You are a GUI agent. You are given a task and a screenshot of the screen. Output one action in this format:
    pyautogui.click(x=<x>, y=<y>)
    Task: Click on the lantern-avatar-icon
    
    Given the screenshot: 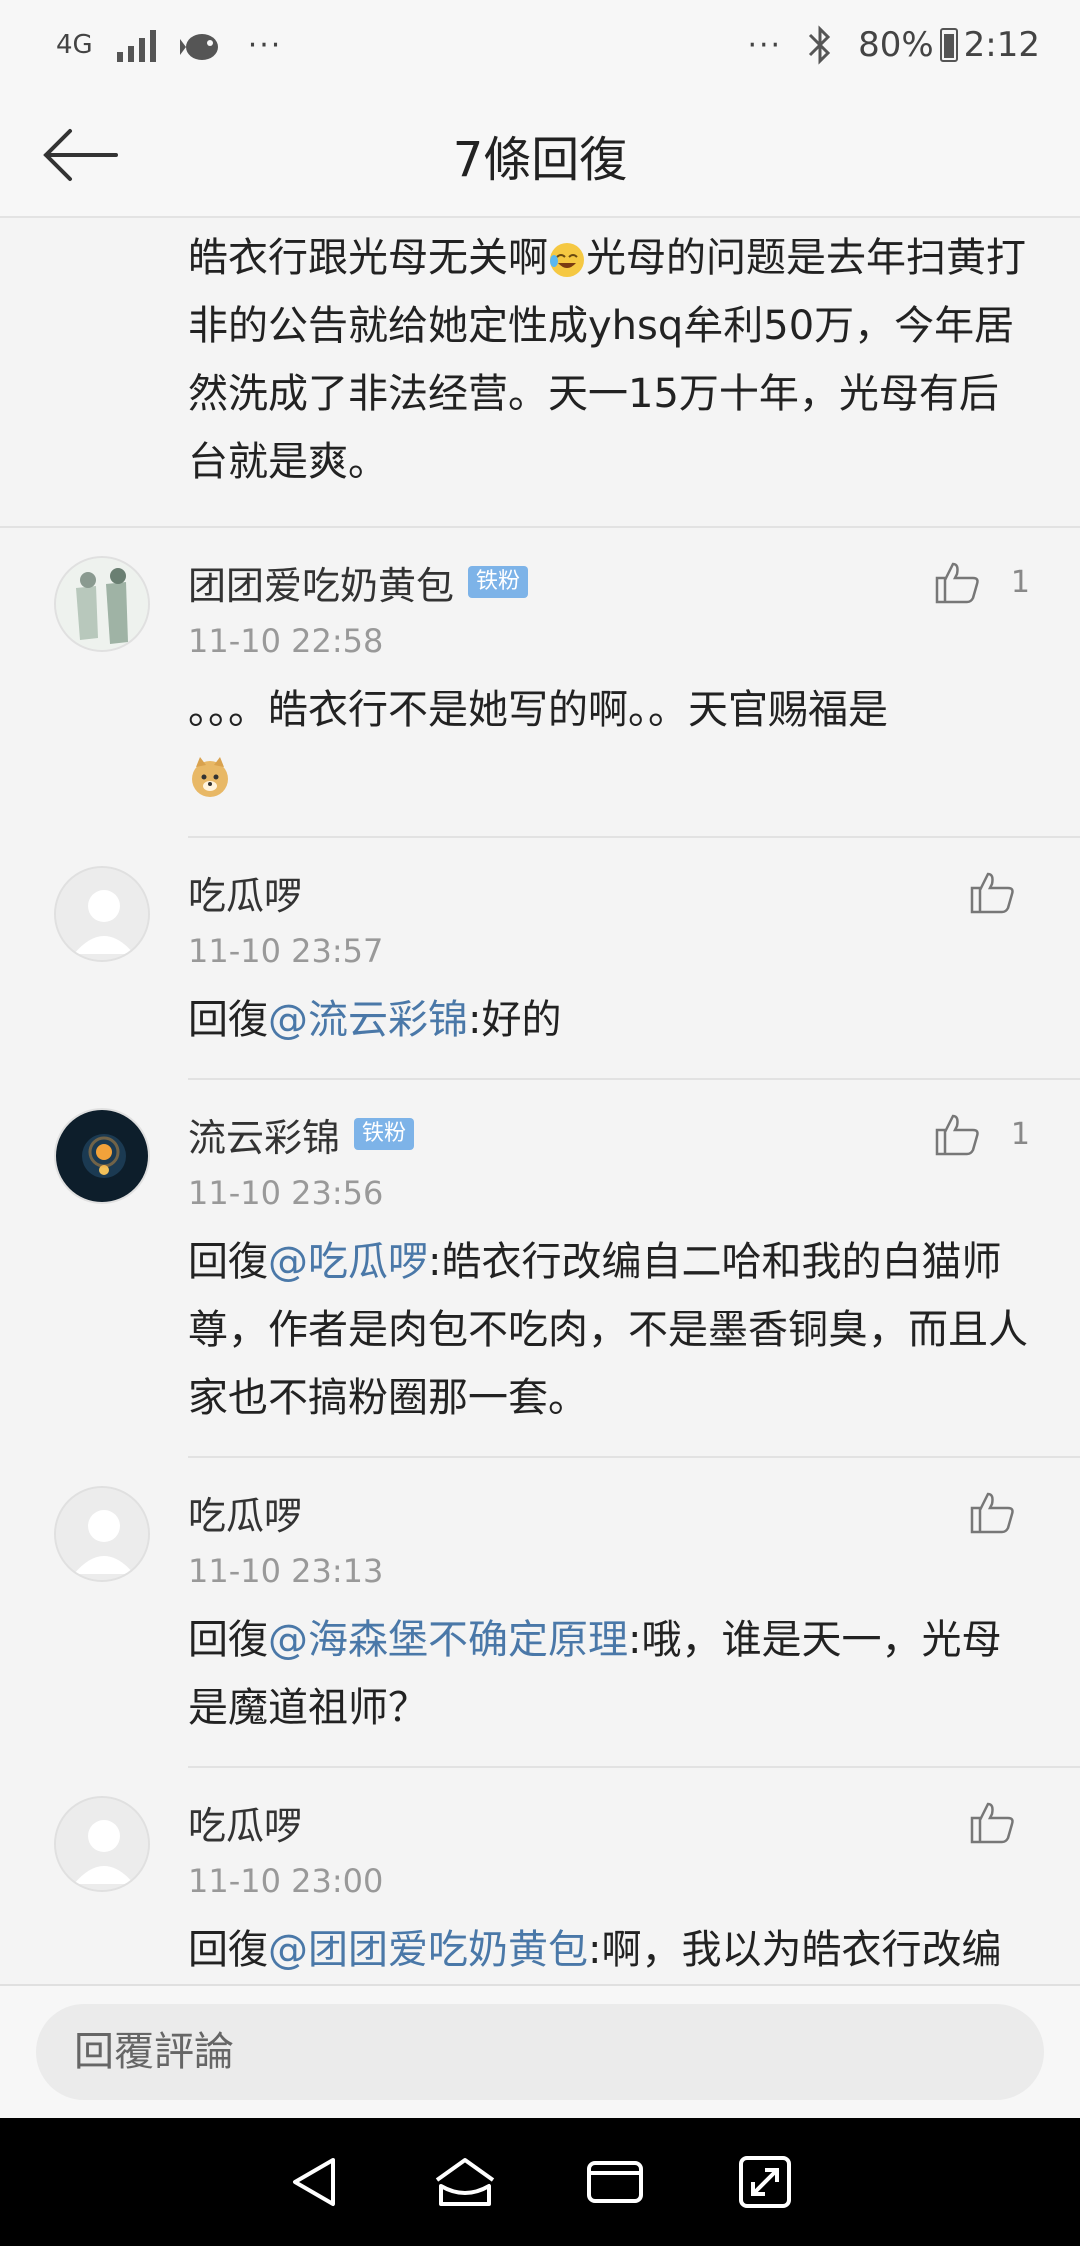 What is the action you would take?
    pyautogui.click(x=102, y=1156)
    